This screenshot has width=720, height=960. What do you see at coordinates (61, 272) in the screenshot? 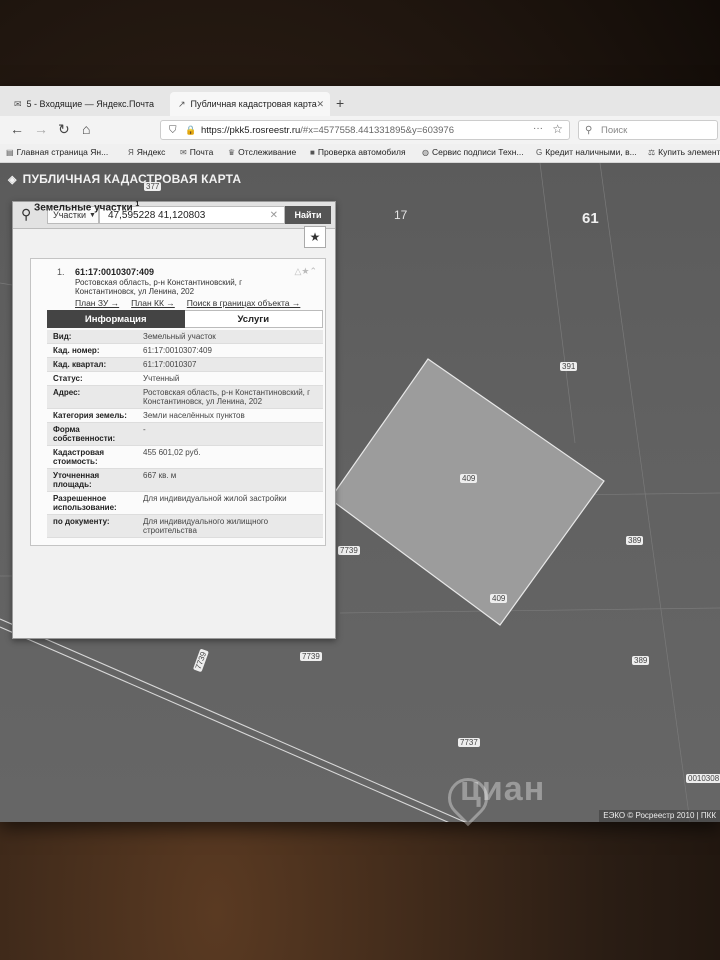
I see `result-index: 1.` at bounding box center [61, 272].